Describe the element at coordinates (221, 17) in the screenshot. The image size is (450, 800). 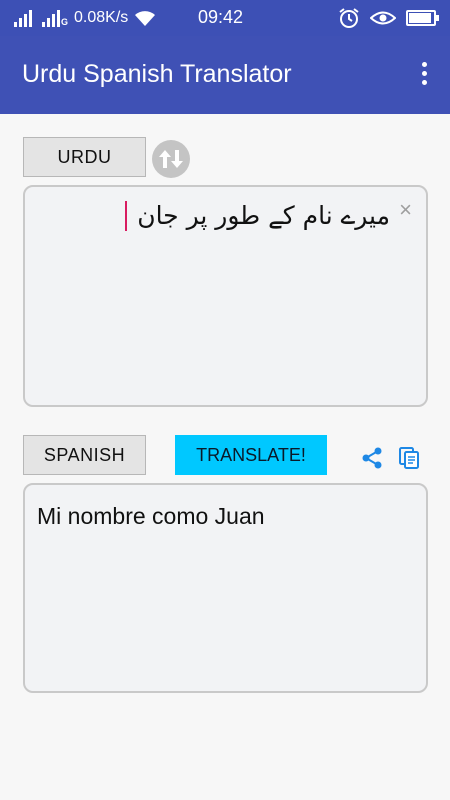
I see `clock: 09:42` at that location.